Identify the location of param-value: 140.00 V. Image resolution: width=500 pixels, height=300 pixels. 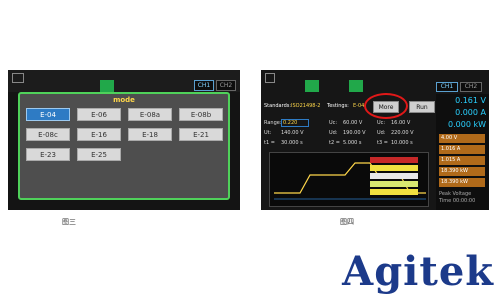
(292, 133).